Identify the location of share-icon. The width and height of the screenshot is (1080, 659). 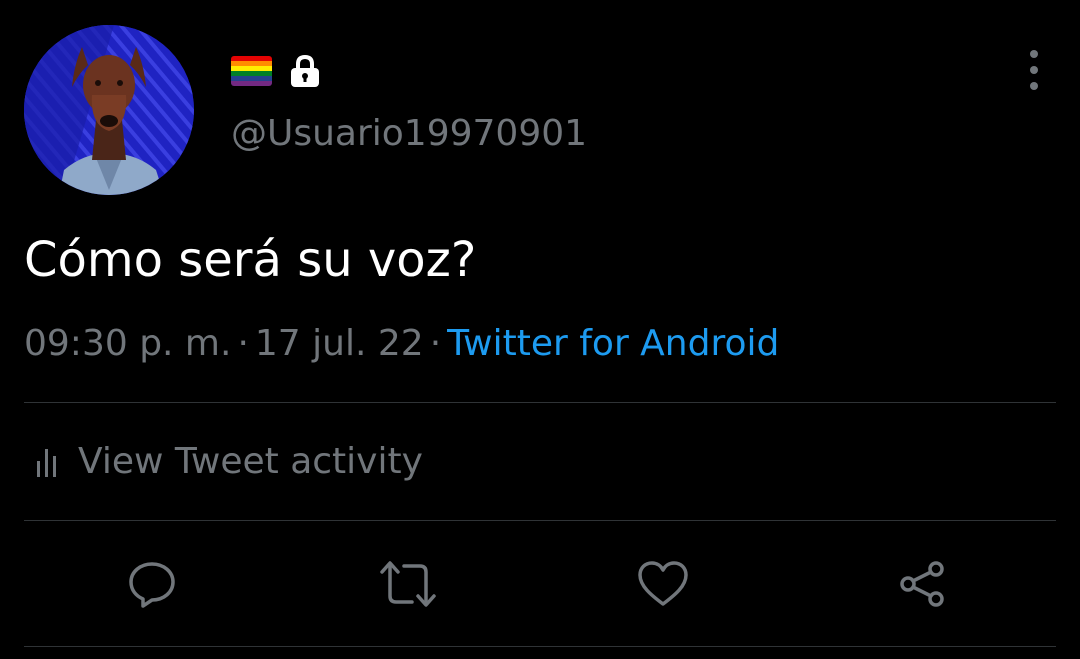
(922, 584).